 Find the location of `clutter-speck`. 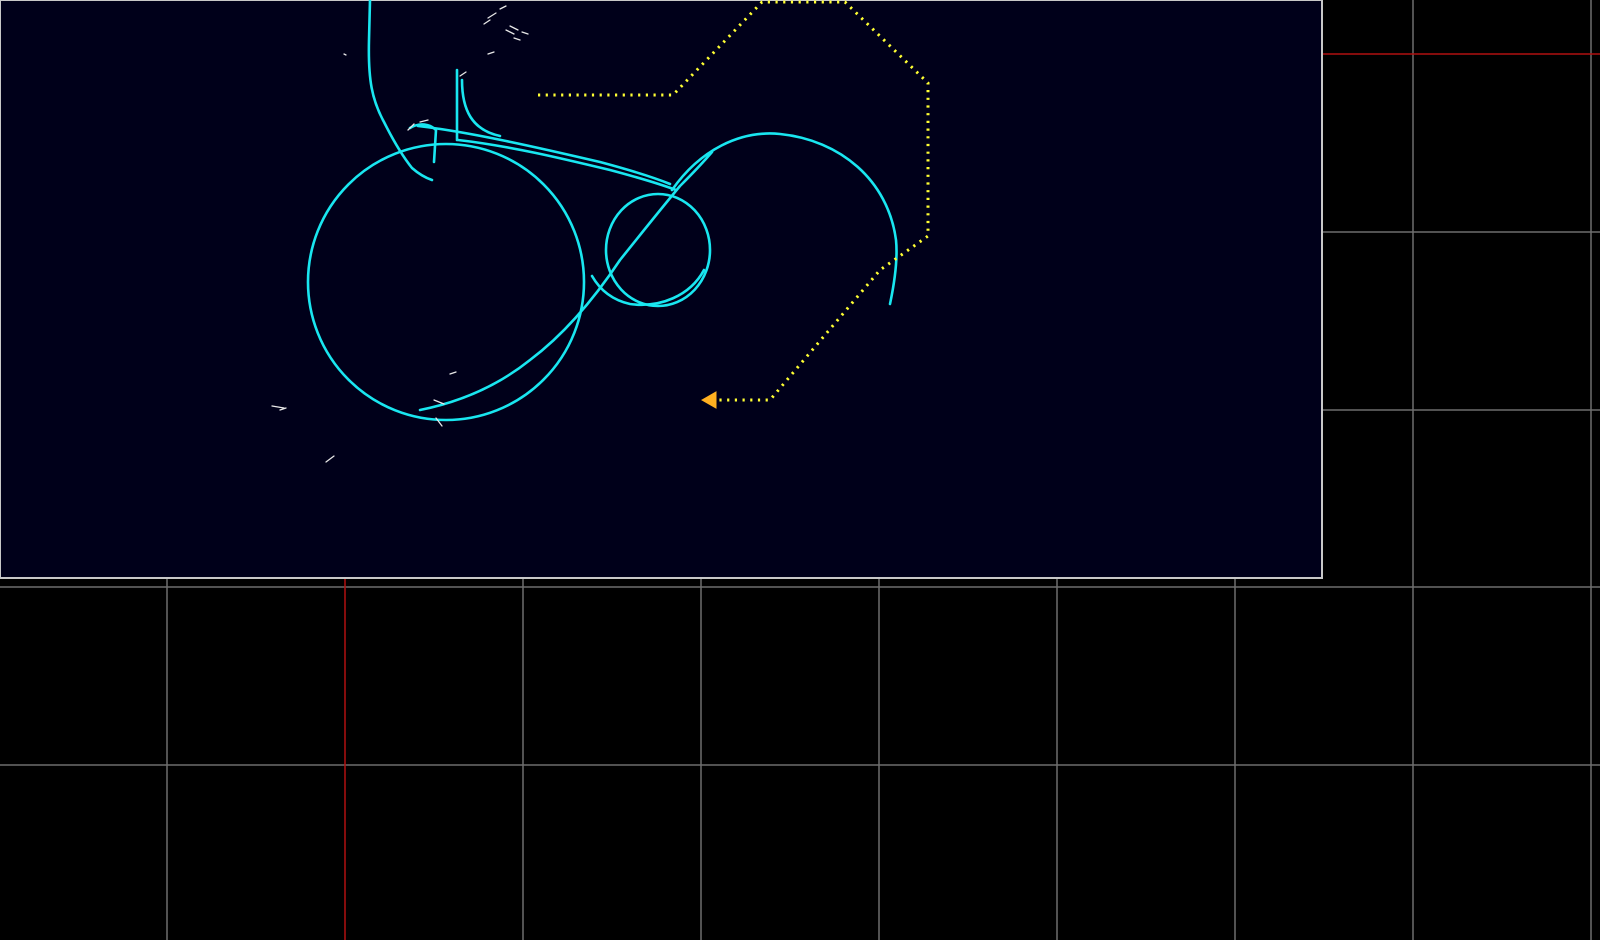

clutter-speck is located at coordinates (345, 54).